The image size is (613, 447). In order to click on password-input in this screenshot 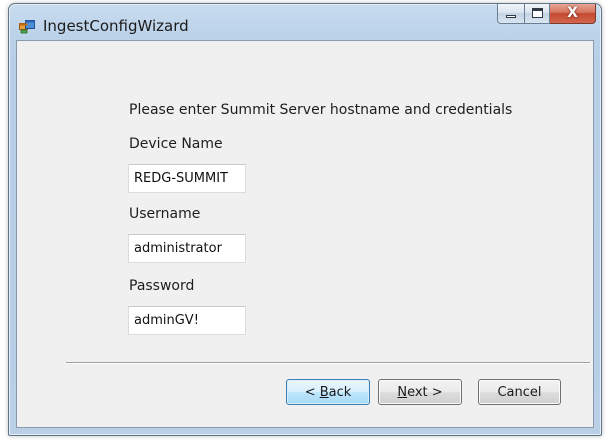, I will do `click(187, 320)`.